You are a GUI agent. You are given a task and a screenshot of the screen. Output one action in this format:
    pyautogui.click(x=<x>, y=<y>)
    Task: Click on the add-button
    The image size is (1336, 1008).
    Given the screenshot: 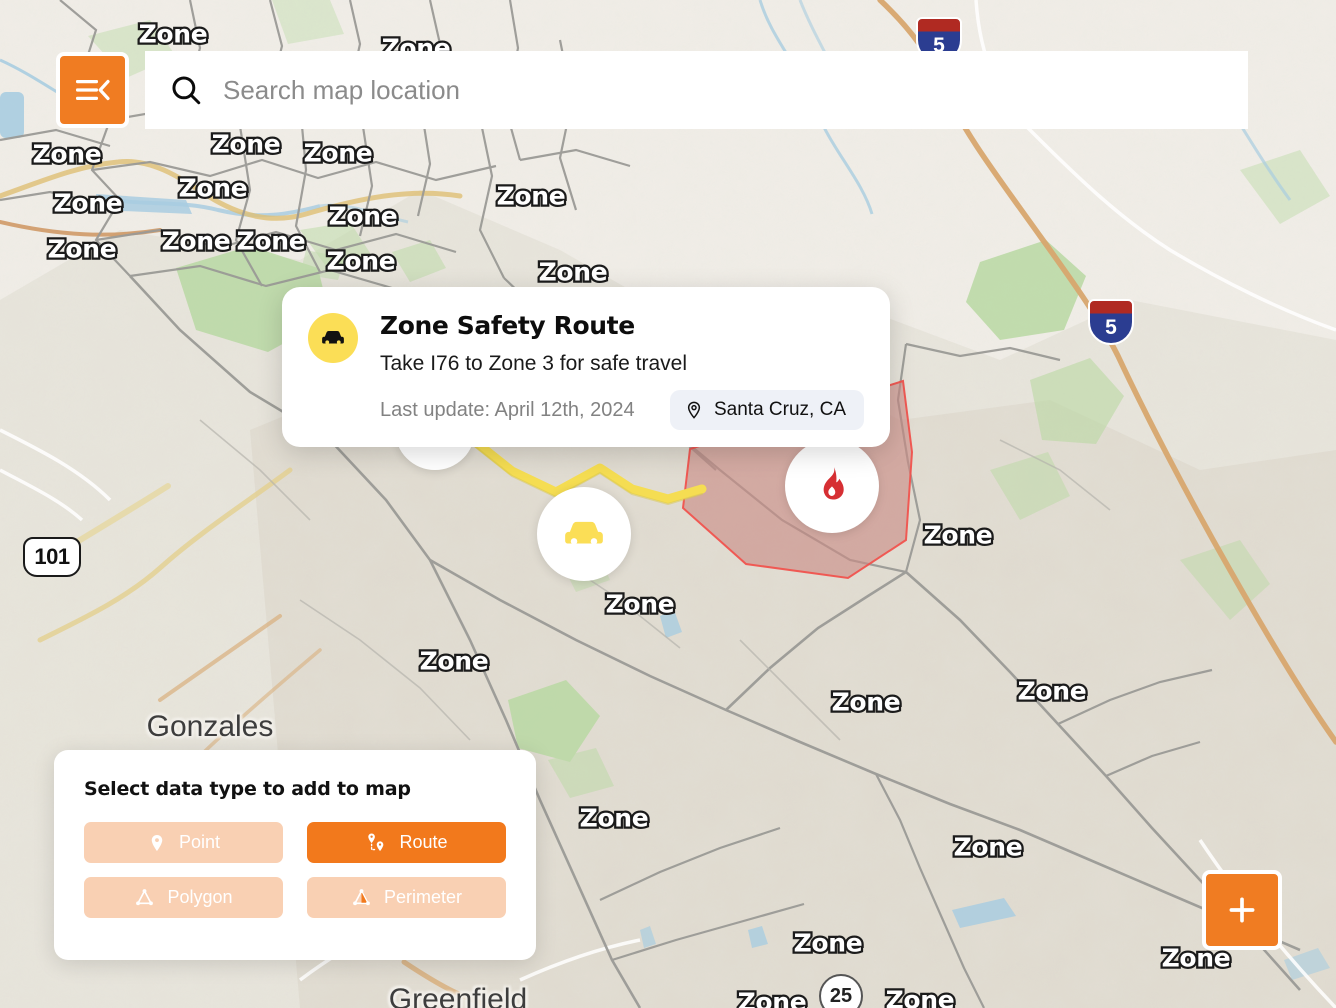 What is the action you would take?
    pyautogui.click(x=1242, y=910)
    